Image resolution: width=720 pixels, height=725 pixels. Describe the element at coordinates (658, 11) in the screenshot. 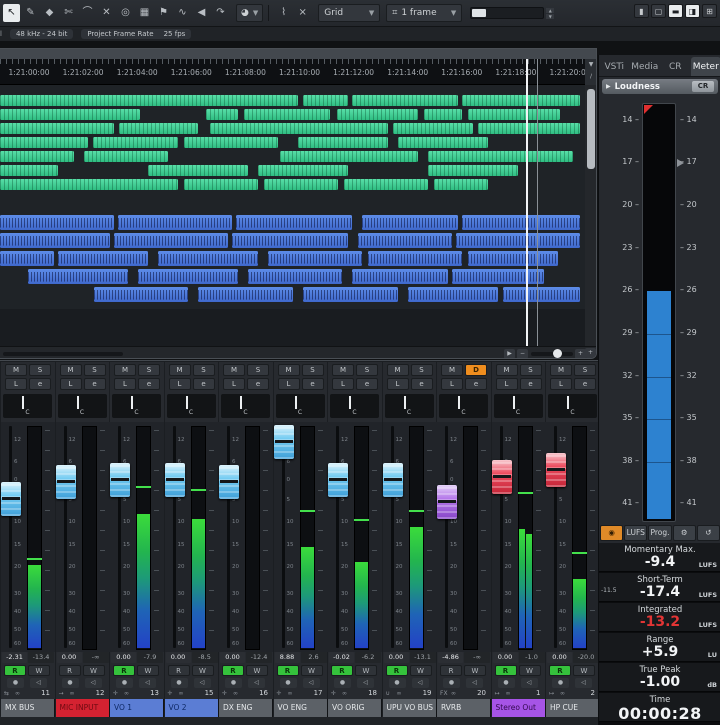

I see `window-zone-lower-button: ▢` at that location.